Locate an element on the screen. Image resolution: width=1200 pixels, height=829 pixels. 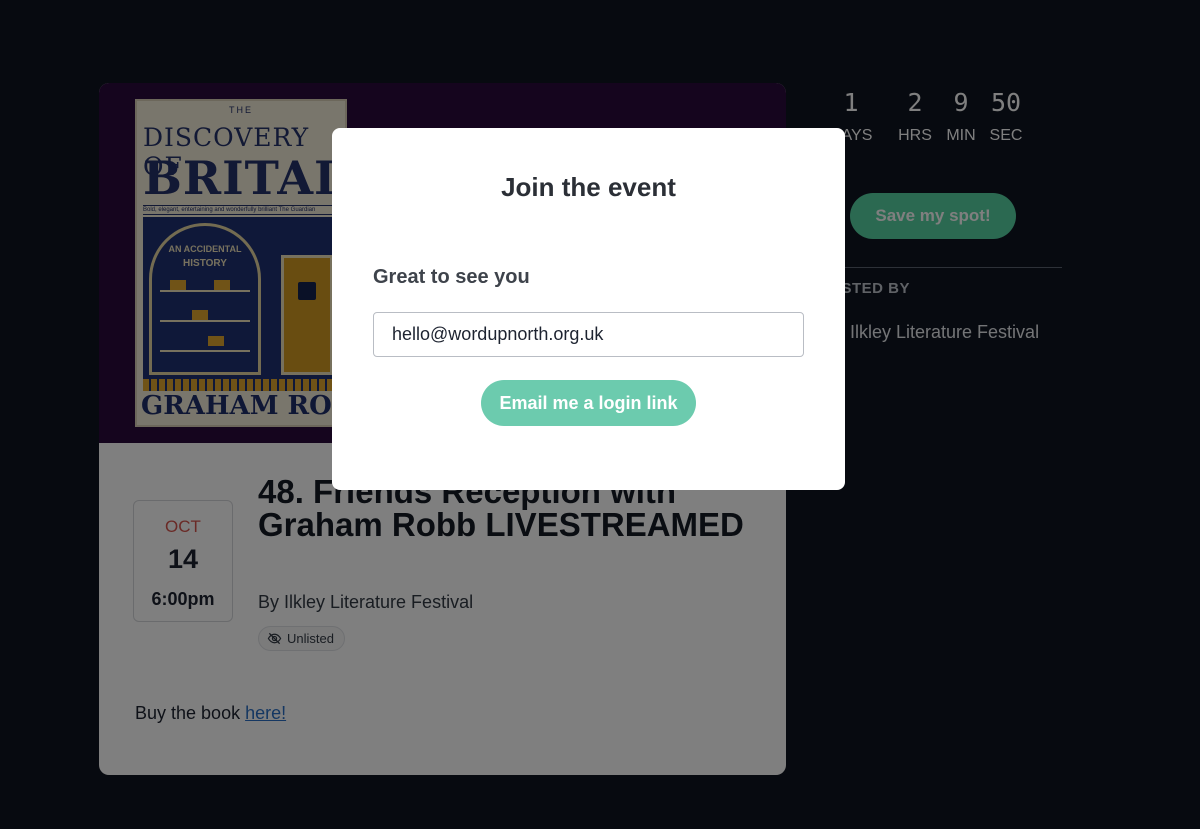
email-login-link-button: Email me a login link is located at coordinates (588, 403).